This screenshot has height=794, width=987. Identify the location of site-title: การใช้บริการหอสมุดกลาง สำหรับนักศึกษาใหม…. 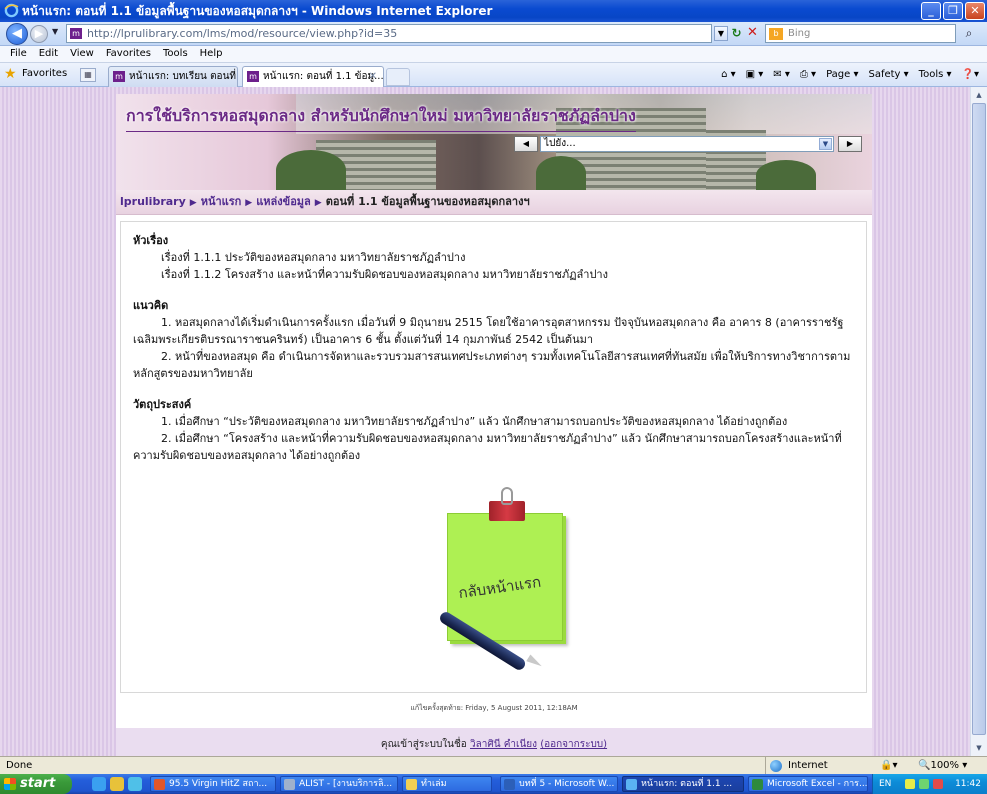
(381, 118).